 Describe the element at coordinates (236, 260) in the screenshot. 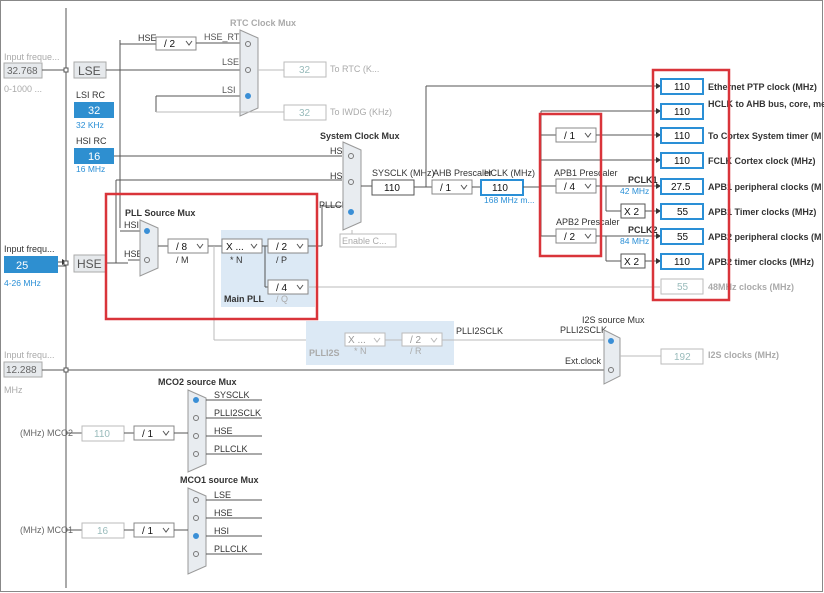

I see `pll-n-label: * N` at that location.